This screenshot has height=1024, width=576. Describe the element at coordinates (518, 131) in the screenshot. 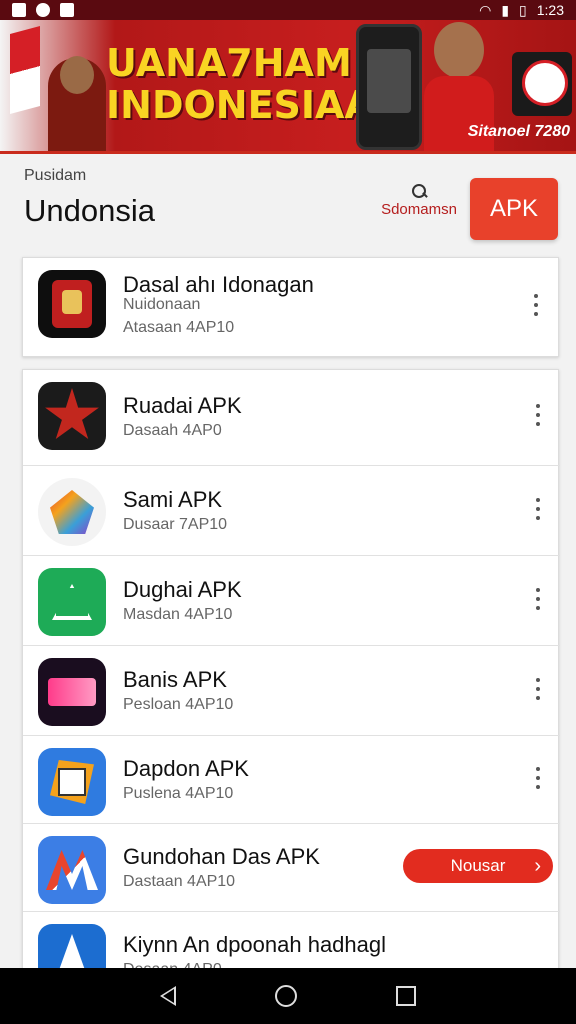

I see `banner-caption: Sitanoel 7280` at that location.